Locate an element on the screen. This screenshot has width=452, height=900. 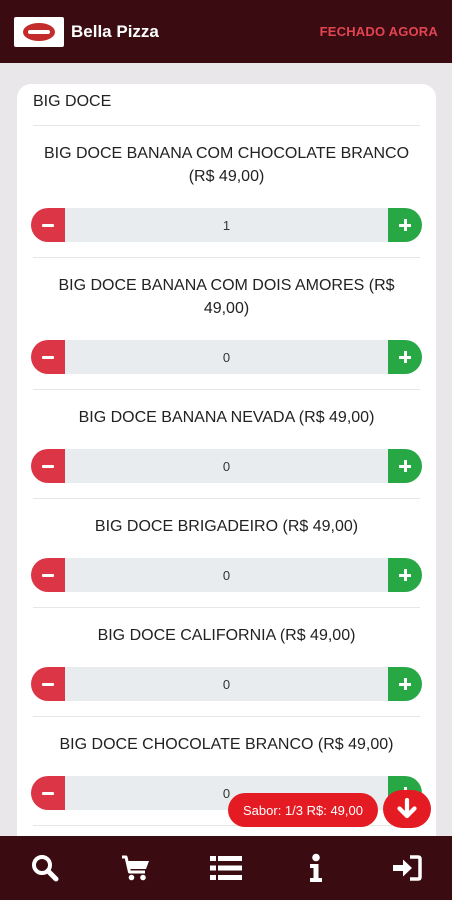
item-name: BIG DOCE BRIGADEIRO (R$ 49,00) is located at coordinates (226, 526).